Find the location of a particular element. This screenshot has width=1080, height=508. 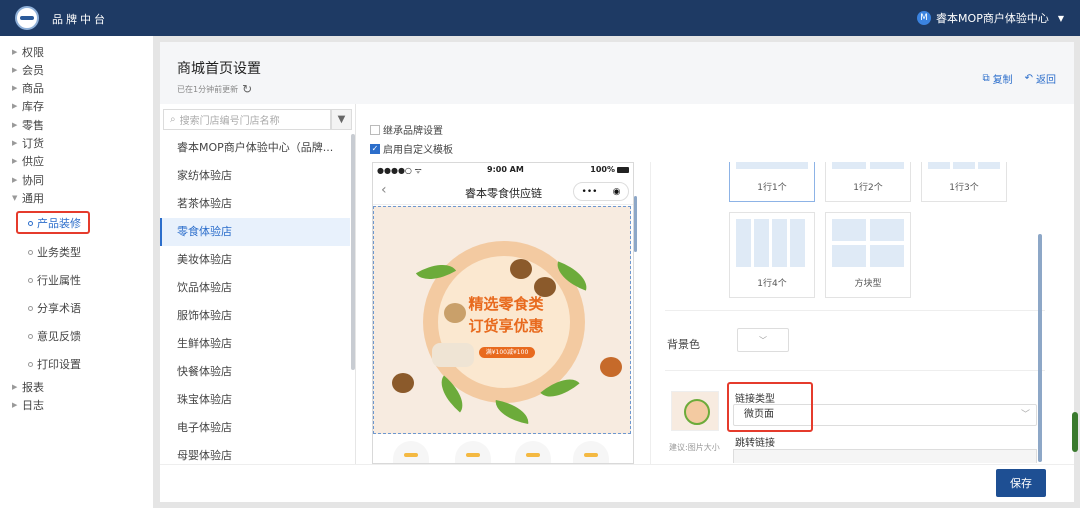

copy-icon: ⧉ is located at coordinates (986, 78).